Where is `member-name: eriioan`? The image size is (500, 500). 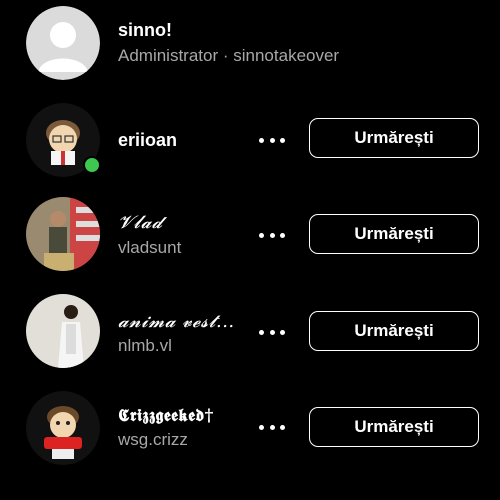
member-name: eriioan is located at coordinates (148, 140).